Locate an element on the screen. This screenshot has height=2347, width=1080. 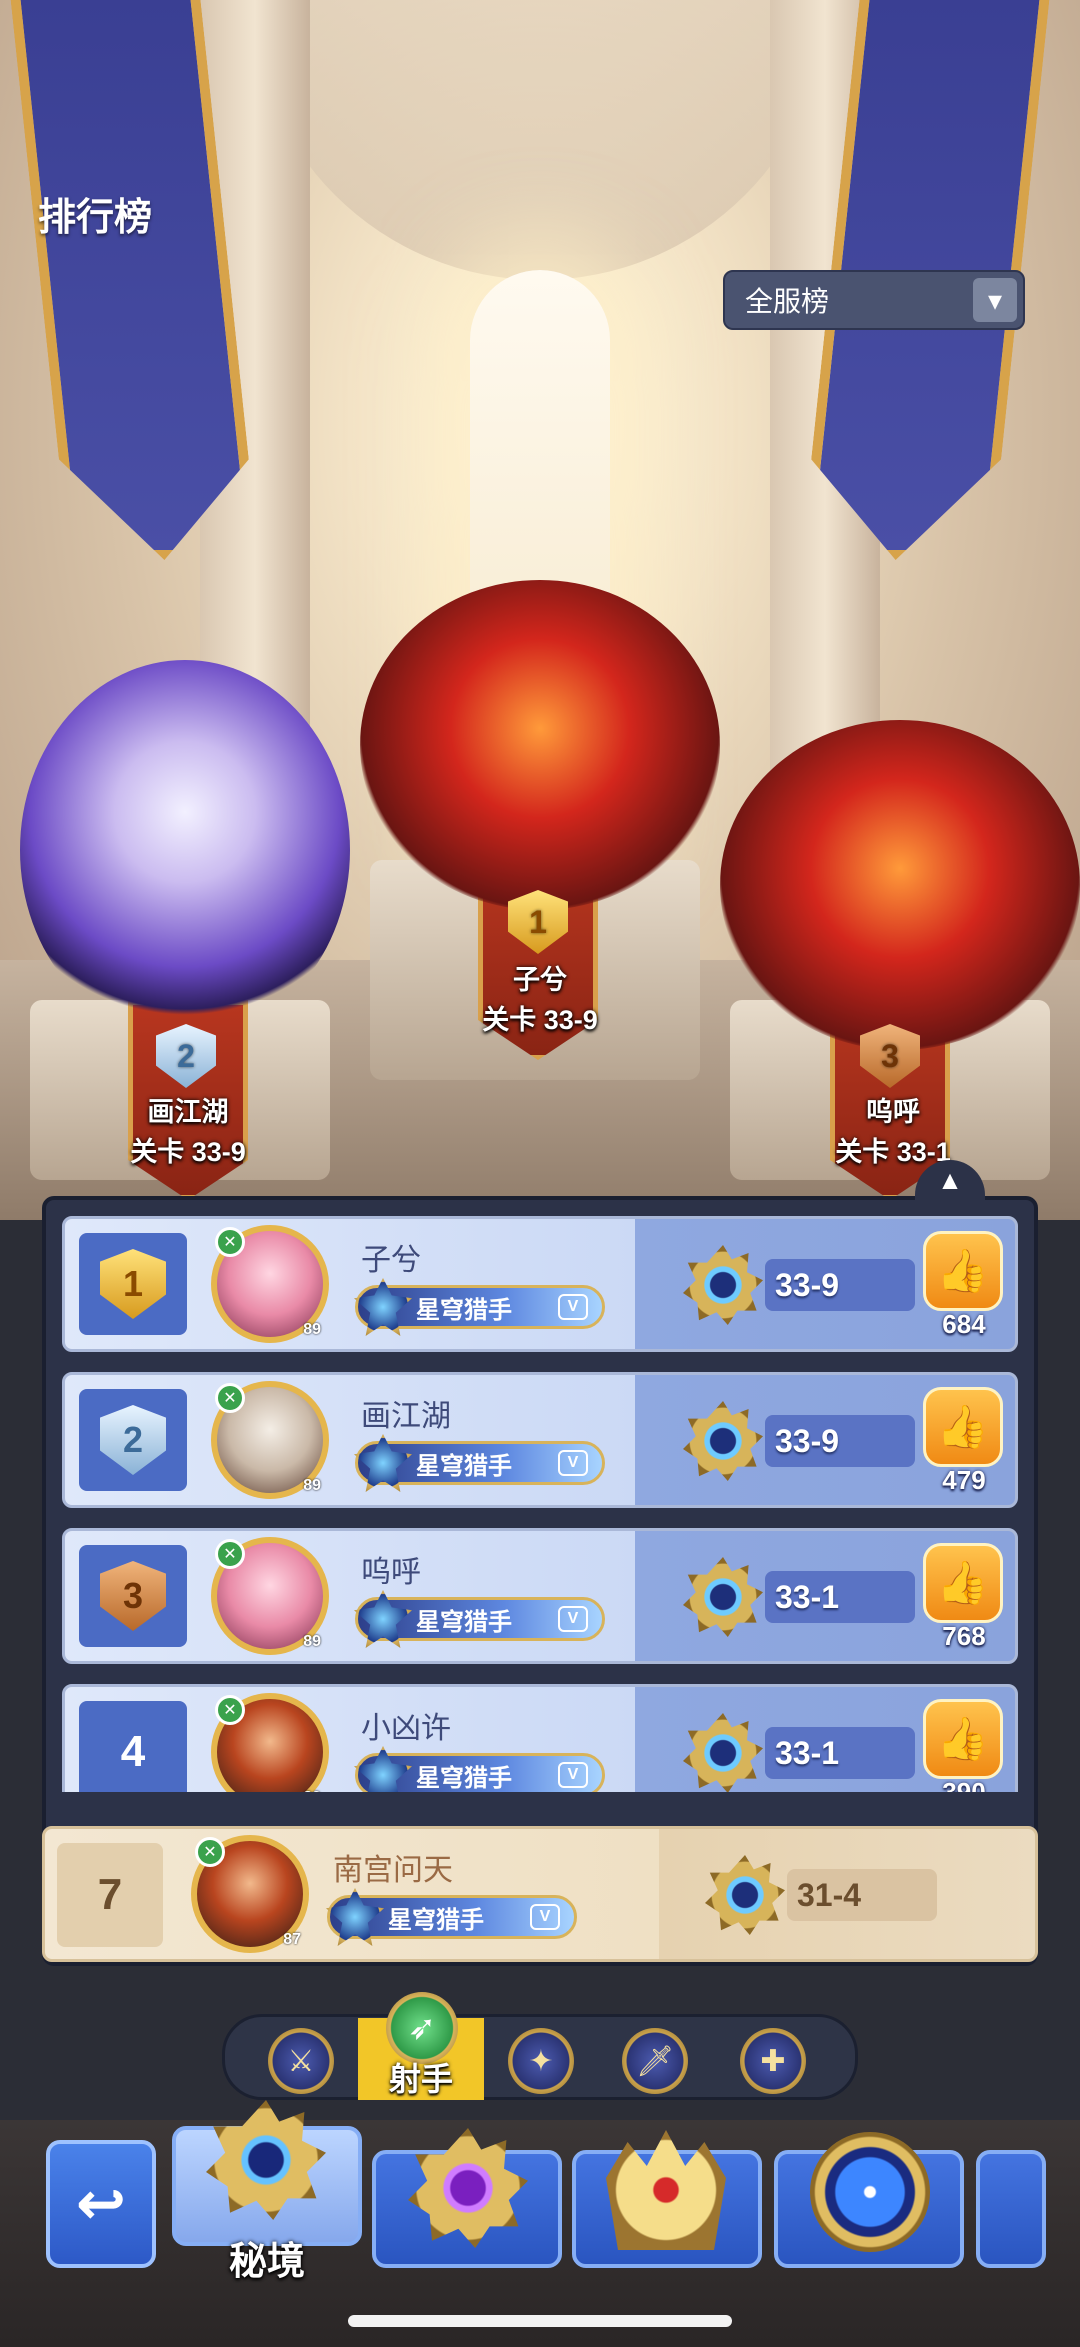
class-filter-active-label: 射手 is located at coordinates (421, 2077).